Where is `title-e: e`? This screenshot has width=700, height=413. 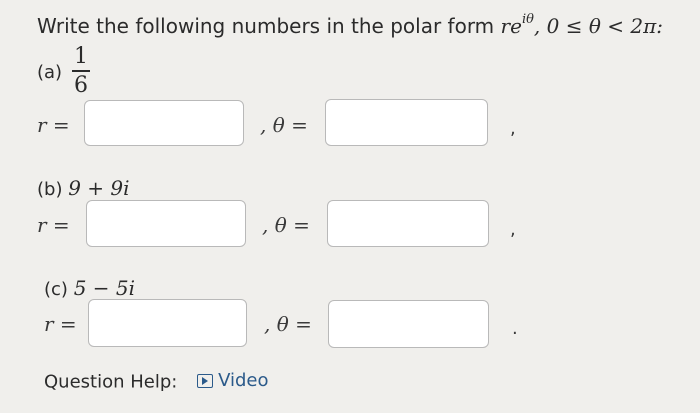 title-e: e is located at coordinates (516, 26).